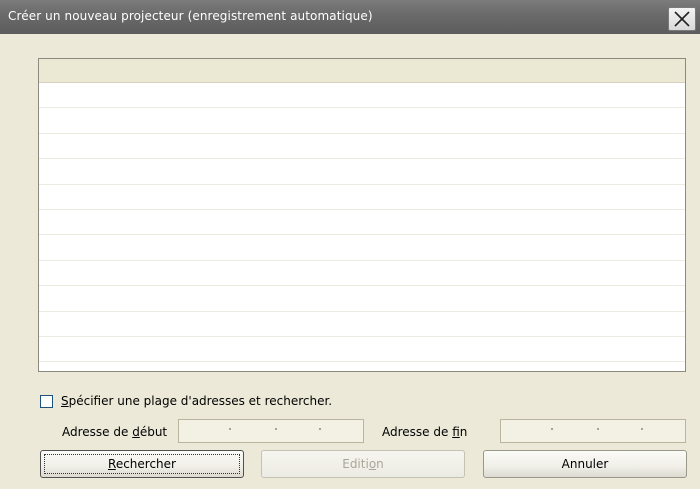  I want to click on address-range-checkbox, so click(46, 401).